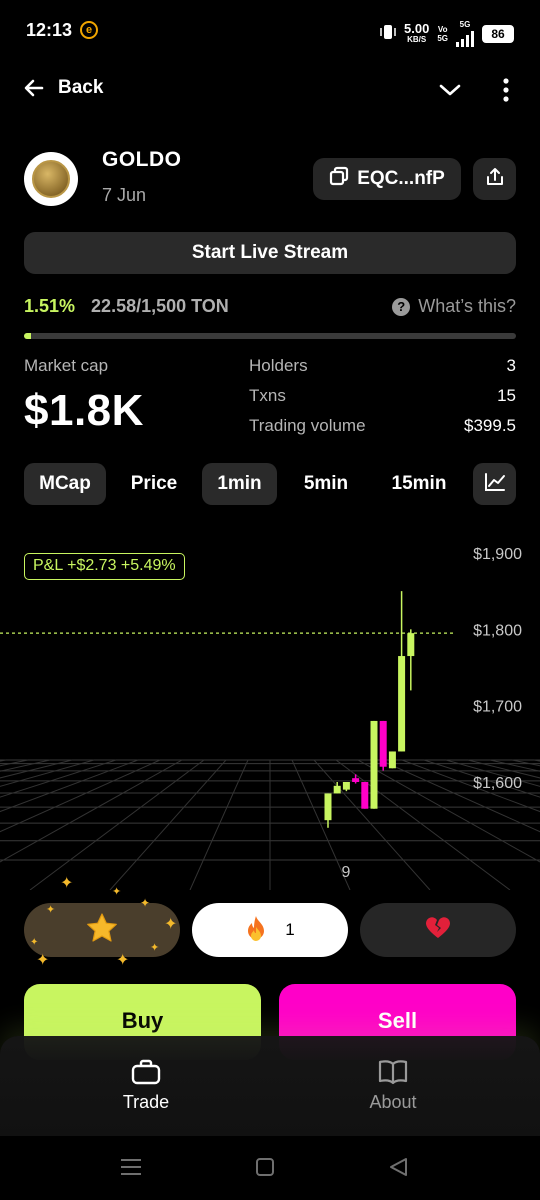  I want to click on battery-icon: 86, so click(498, 33).